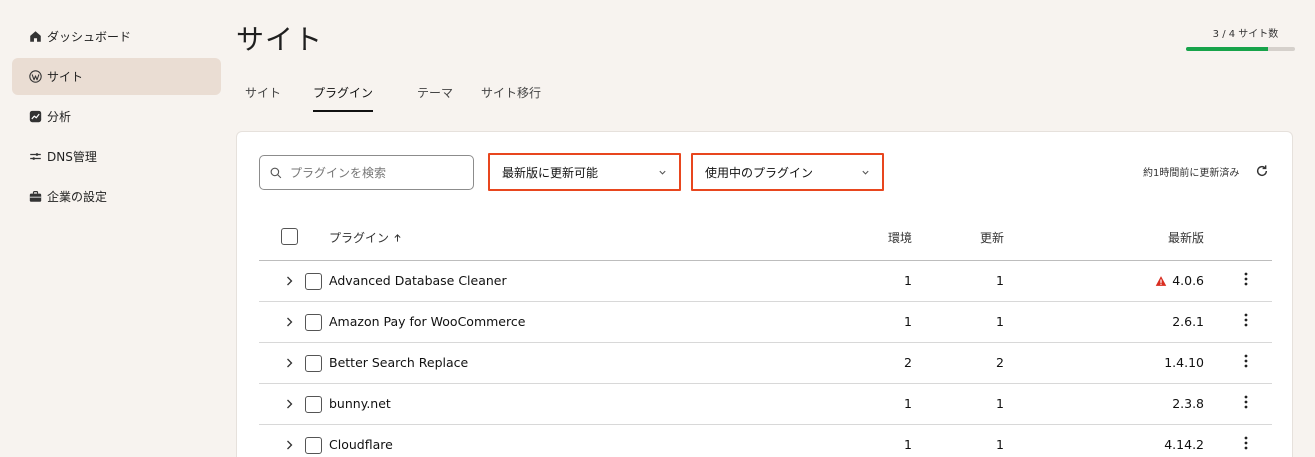 Image resolution: width=1315 pixels, height=457 pixels. I want to click on tab-themes: テーマ, so click(435, 98).